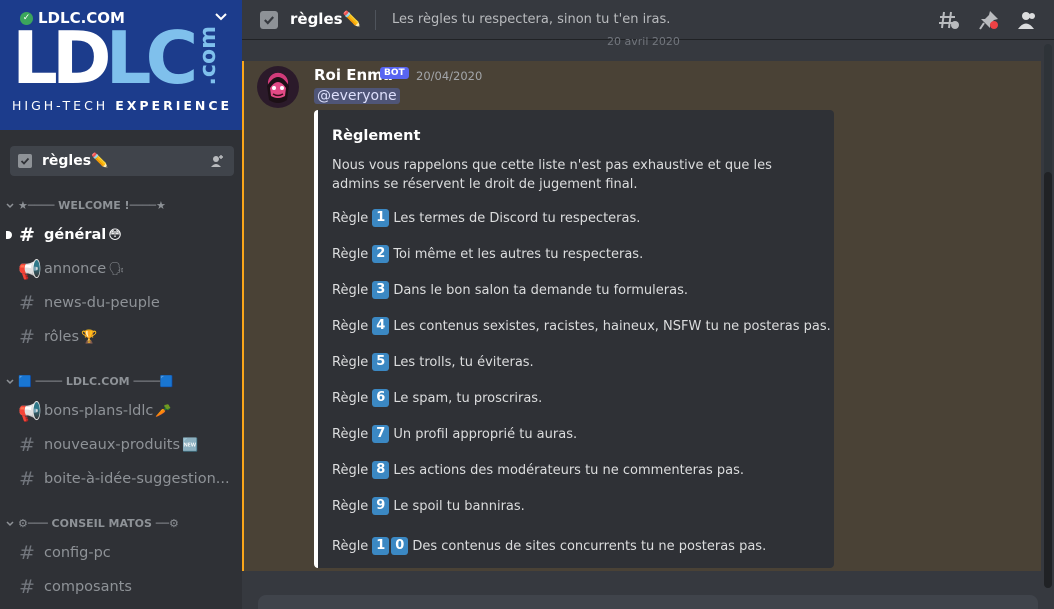 The width and height of the screenshot is (1054, 609). I want to click on rule-text: Toi même et les autres tu respecteras., so click(518, 254).